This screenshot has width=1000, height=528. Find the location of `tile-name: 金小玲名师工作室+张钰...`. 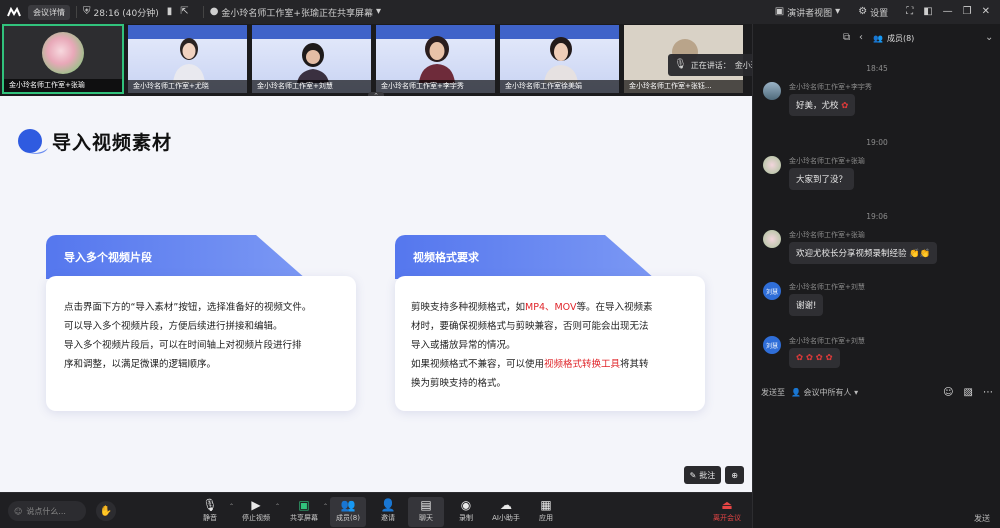

tile-name: 金小玲名师工作室+张钰... is located at coordinates (683, 86).